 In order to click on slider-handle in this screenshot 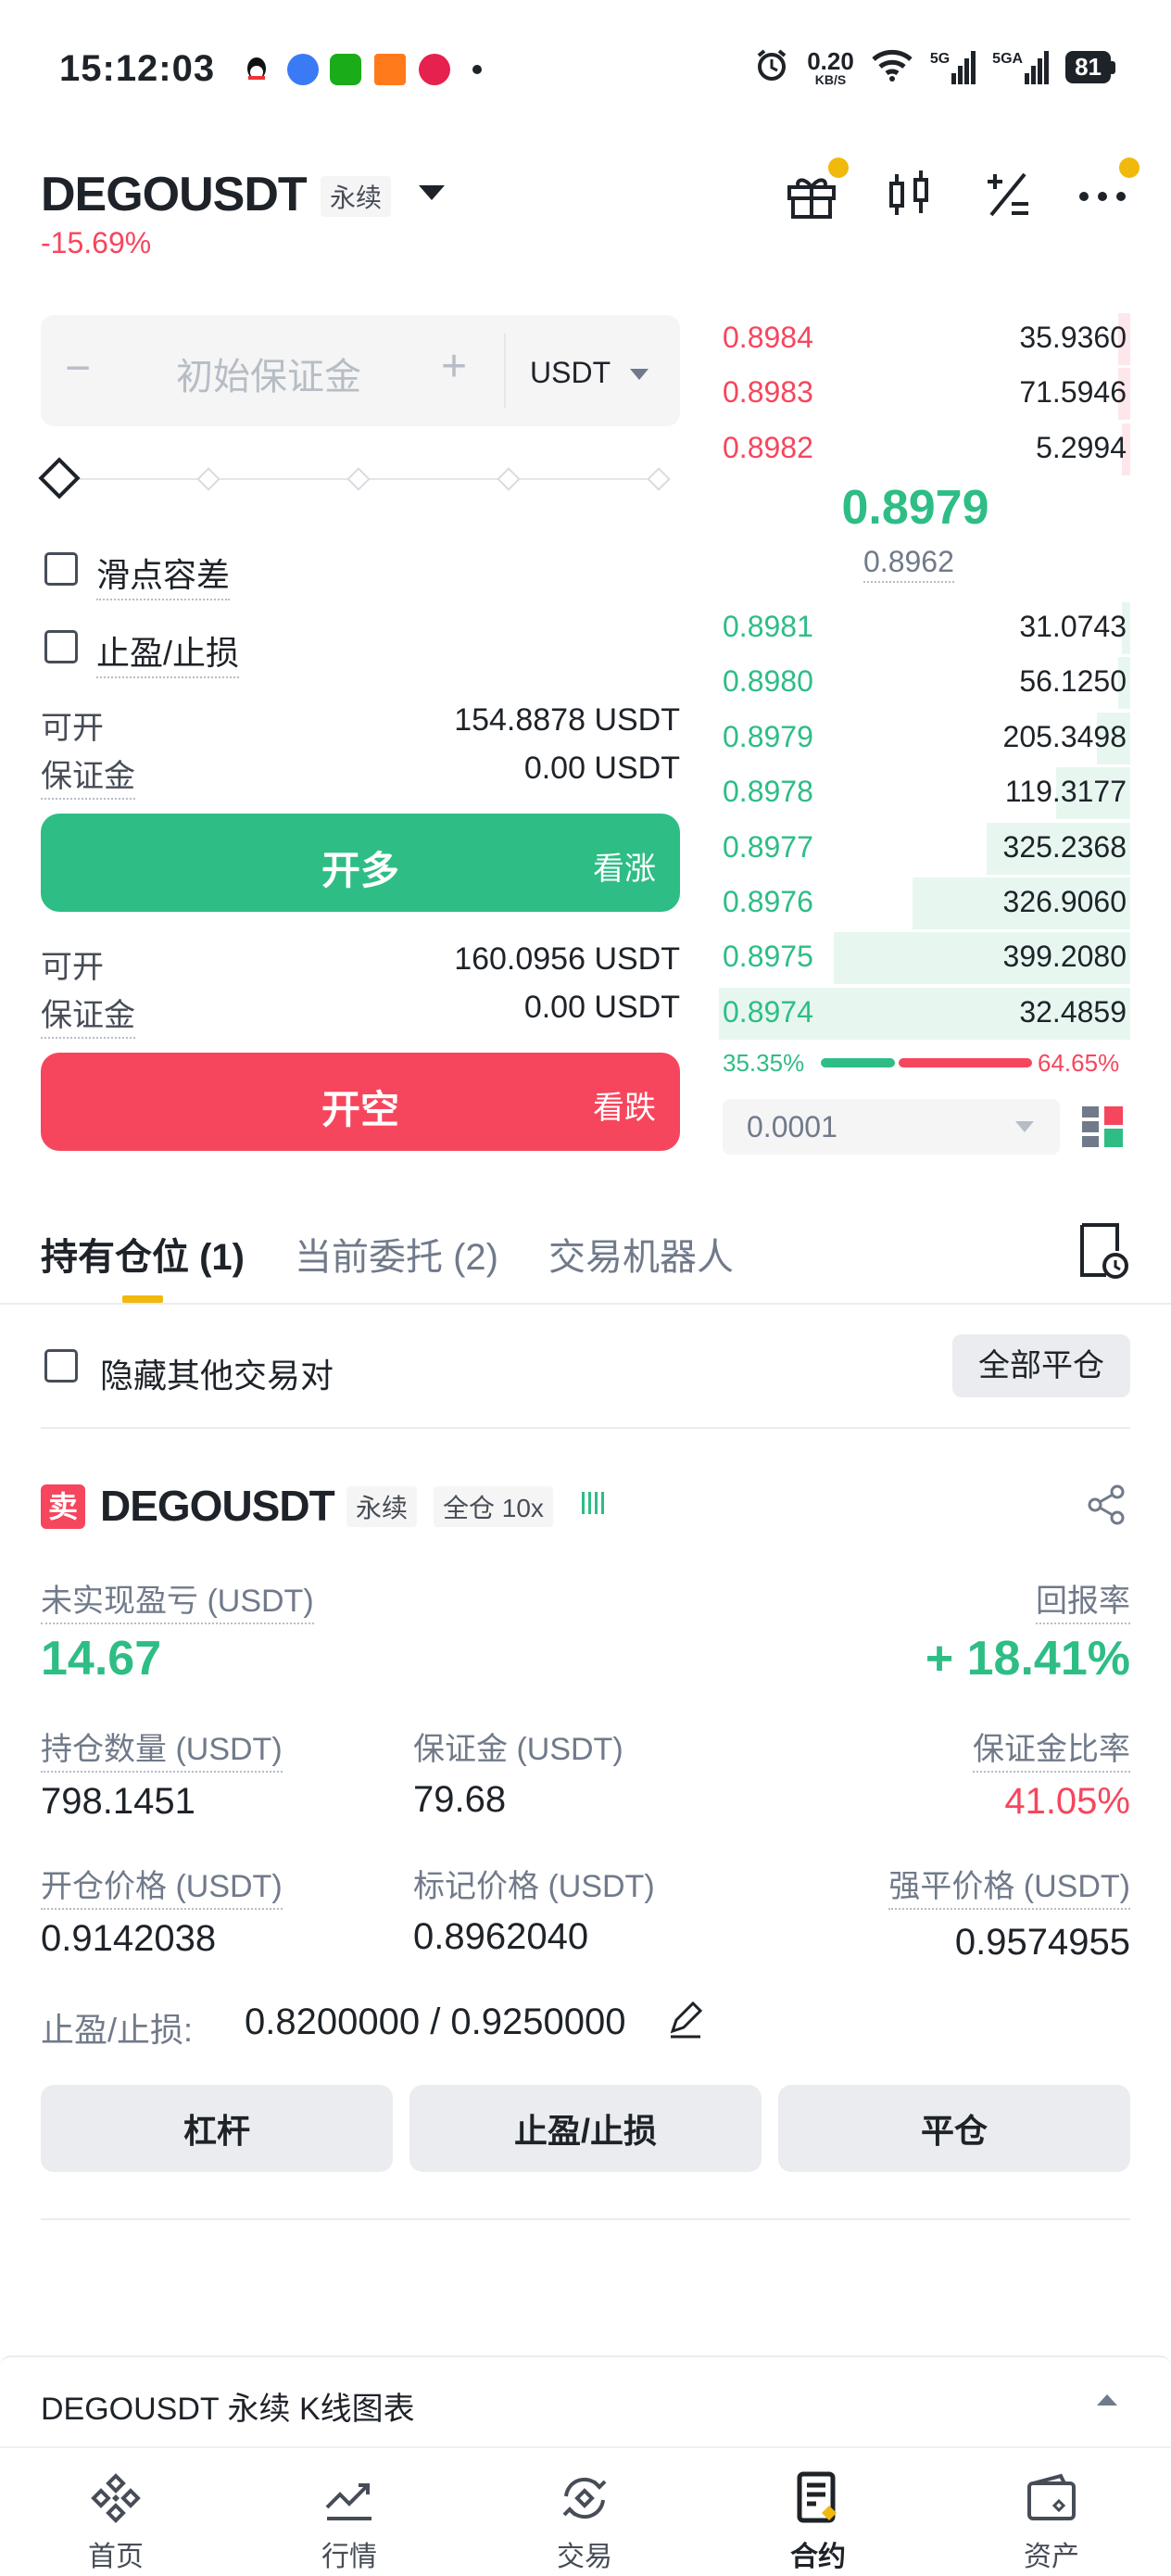, I will do `click(60, 478)`.